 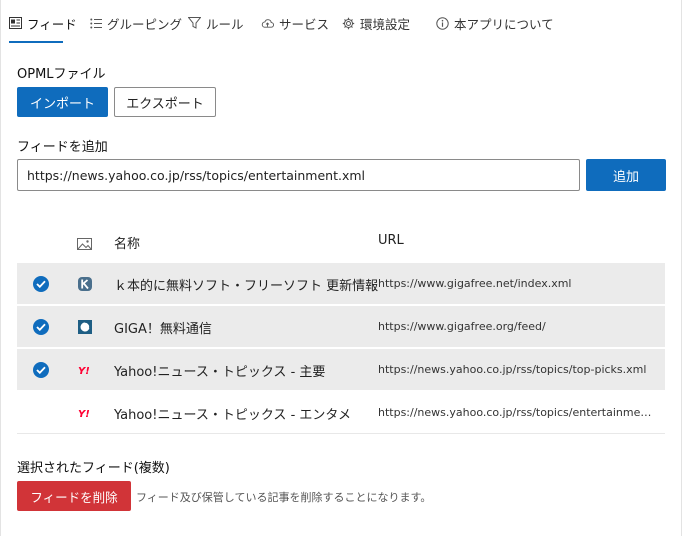 What do you see at coordinates (85, 284) in the screenshot?
I see `gigafree-k-icon` at bounding box center [85, 284].